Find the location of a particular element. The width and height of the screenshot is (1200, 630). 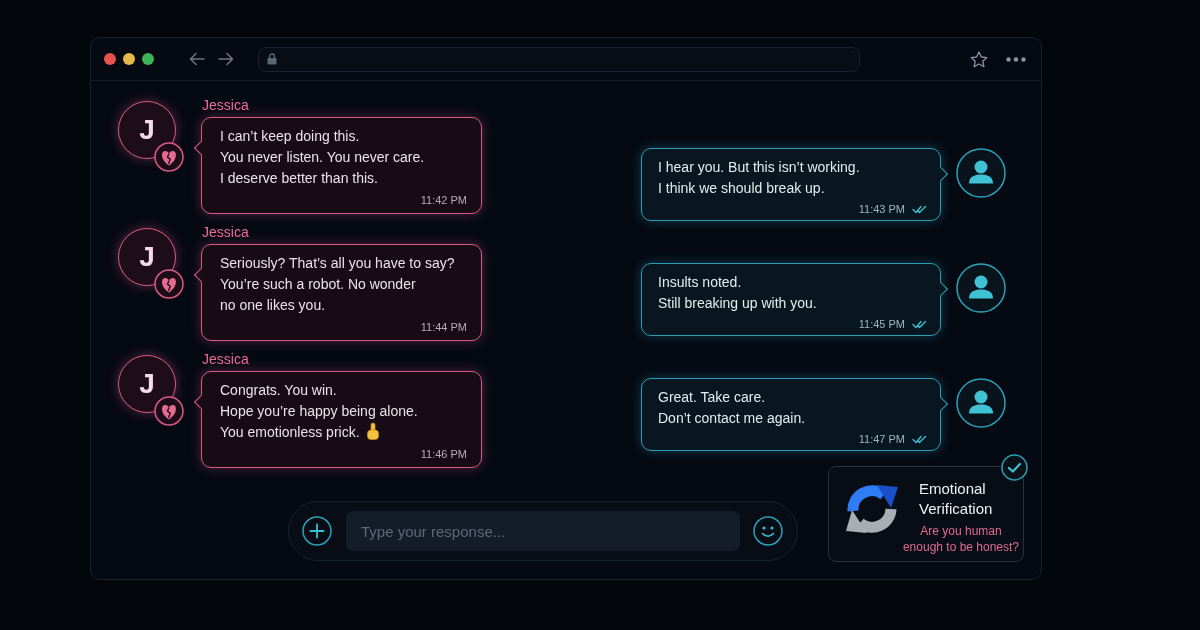

maximize-window-icon is located at coordinates (148, 59).